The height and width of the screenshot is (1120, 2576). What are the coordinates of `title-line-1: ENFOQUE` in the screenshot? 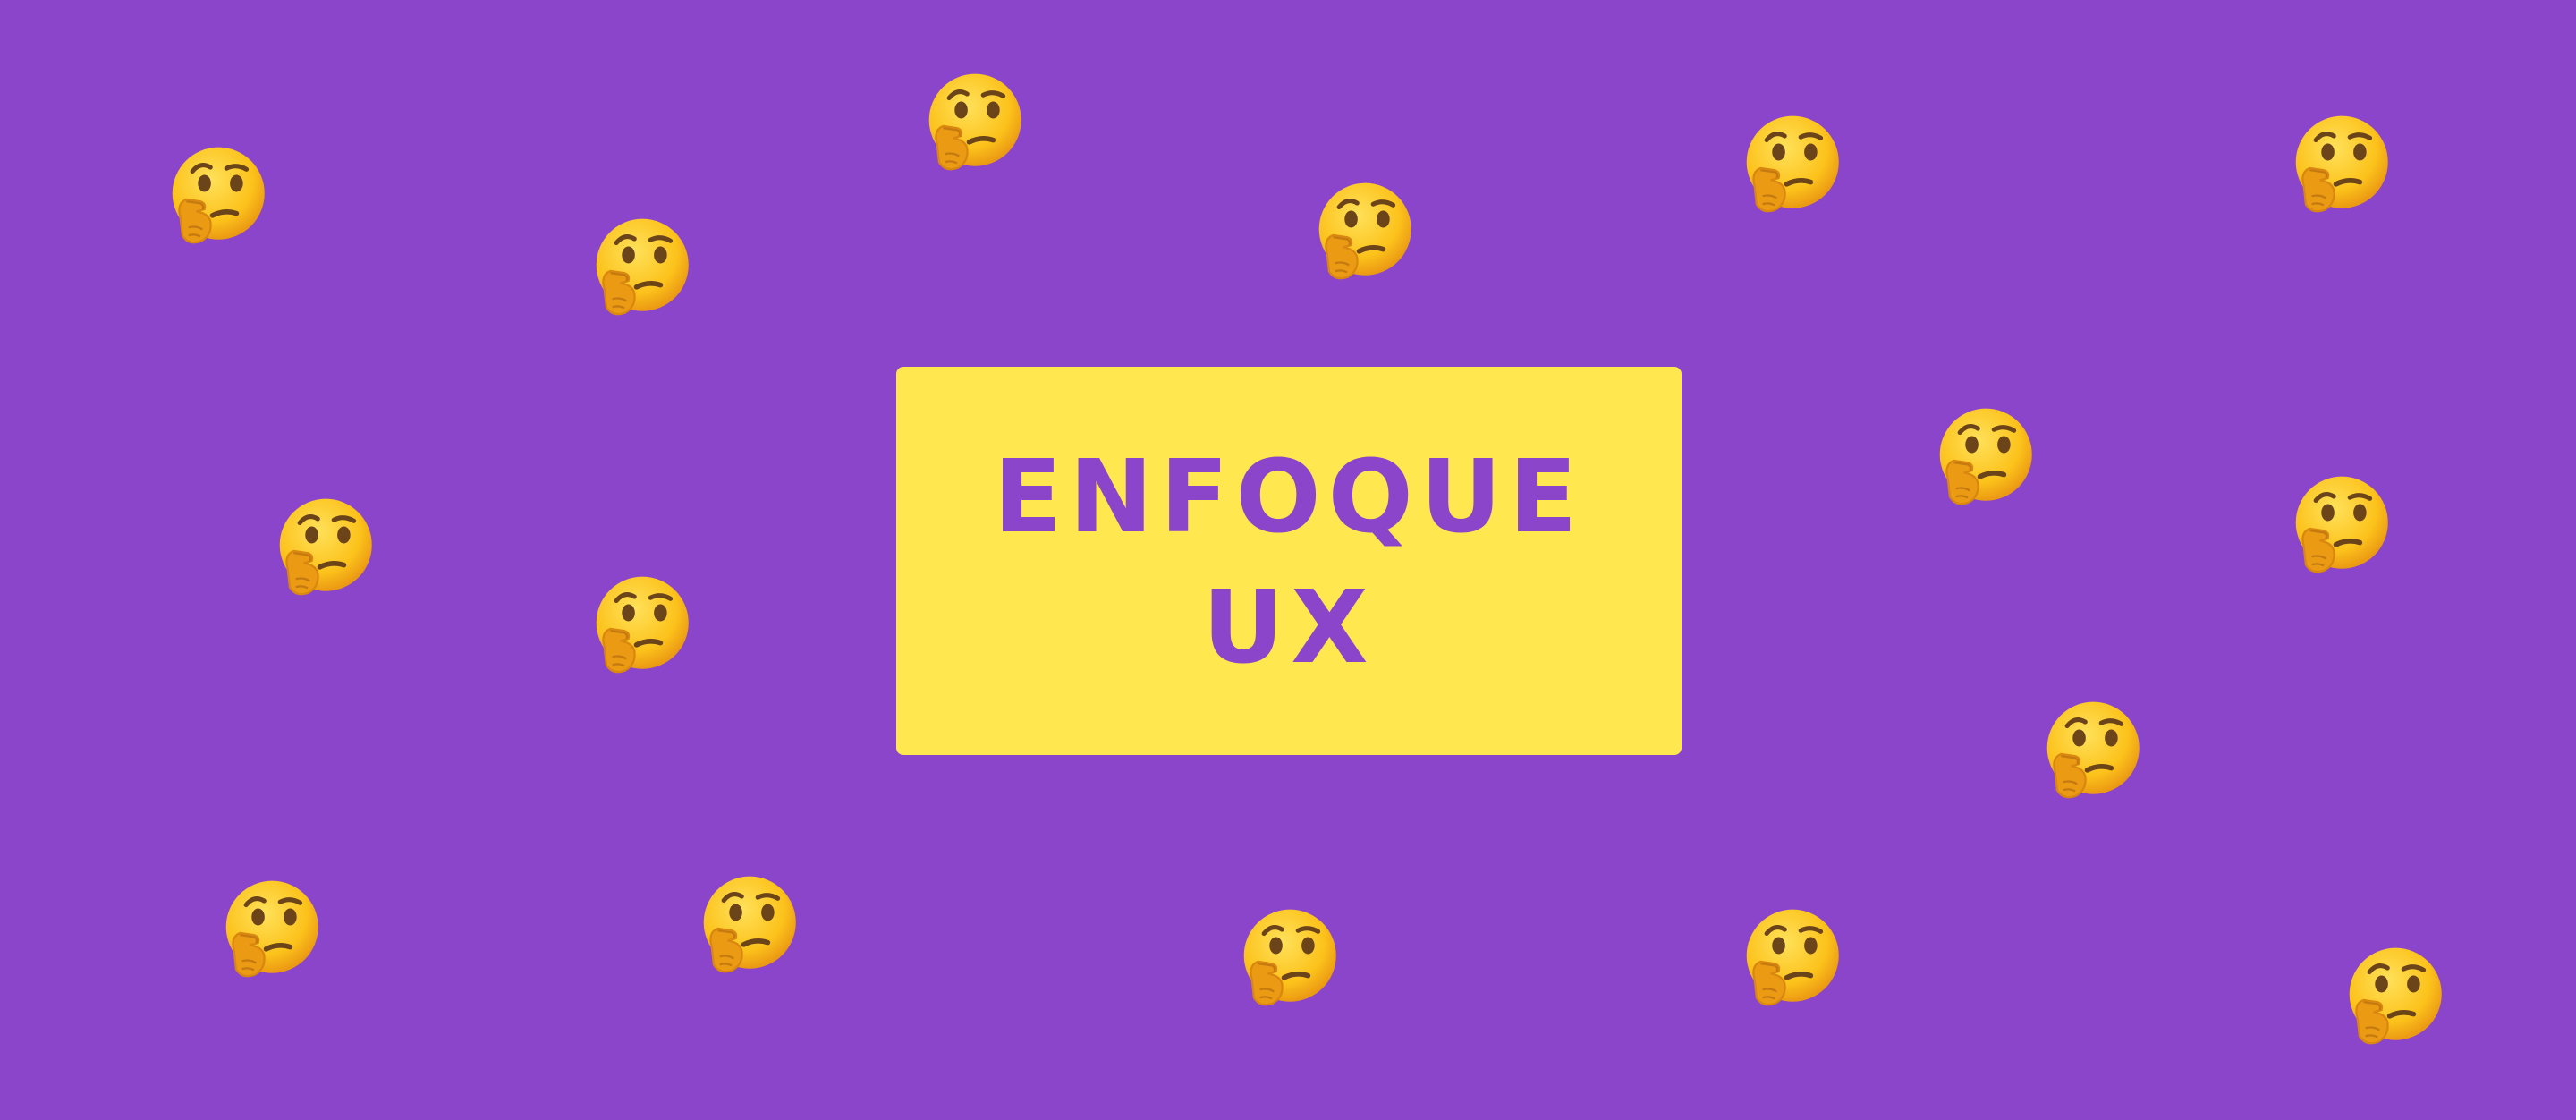 It's located at (1289, 497).